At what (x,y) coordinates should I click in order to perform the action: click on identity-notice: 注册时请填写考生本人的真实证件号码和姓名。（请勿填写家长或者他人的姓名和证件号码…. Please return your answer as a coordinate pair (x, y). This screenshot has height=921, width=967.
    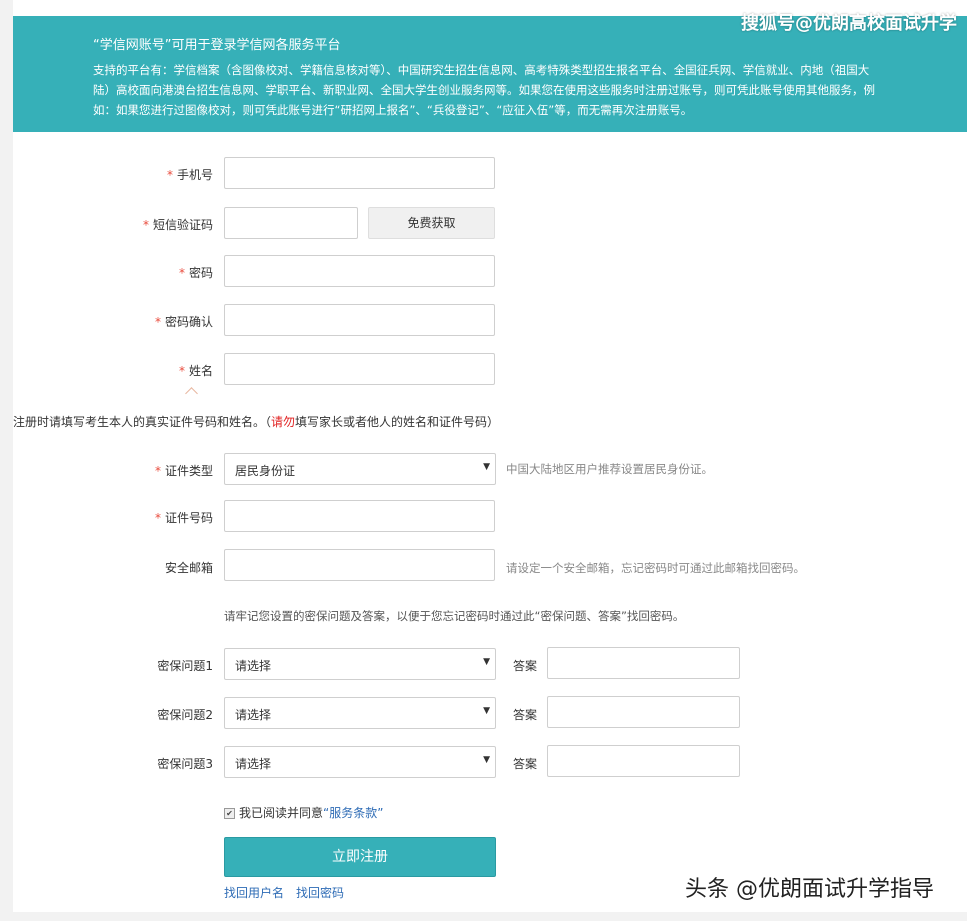
    Looking at the image, I should click on (256, 421).